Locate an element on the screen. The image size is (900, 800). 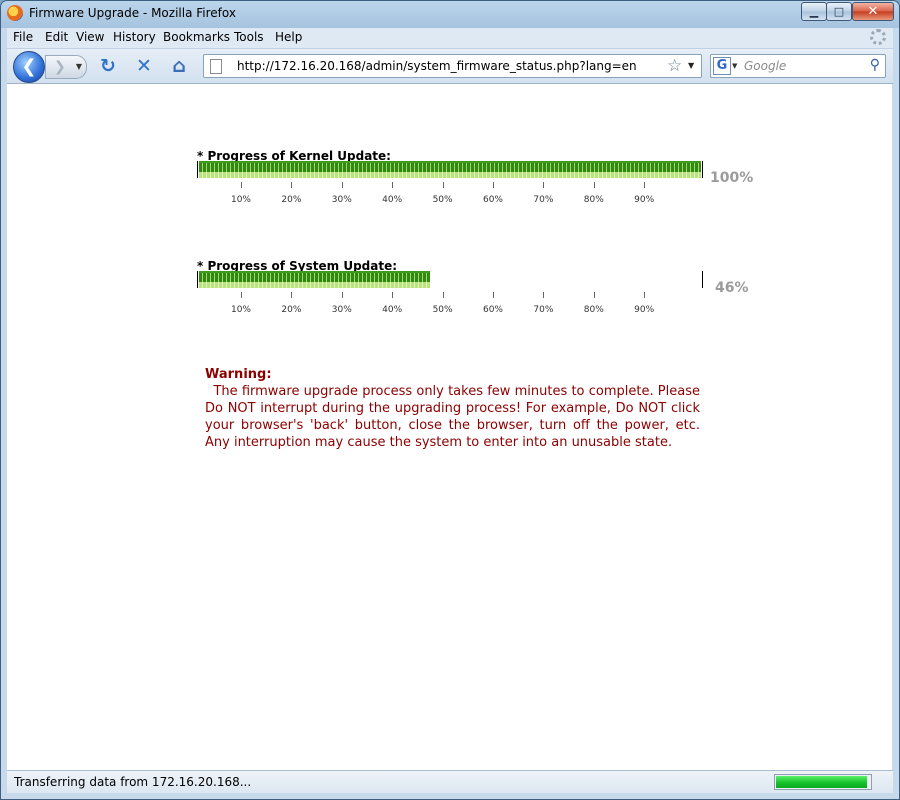
kernel-progress-fill is located at coordinates (450, 169).